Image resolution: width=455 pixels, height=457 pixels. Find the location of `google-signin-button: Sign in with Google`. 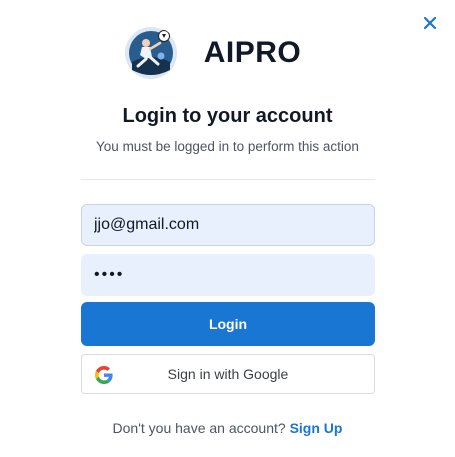

google-signin-button: Sign in with Google is located at coordinates (228, 374).